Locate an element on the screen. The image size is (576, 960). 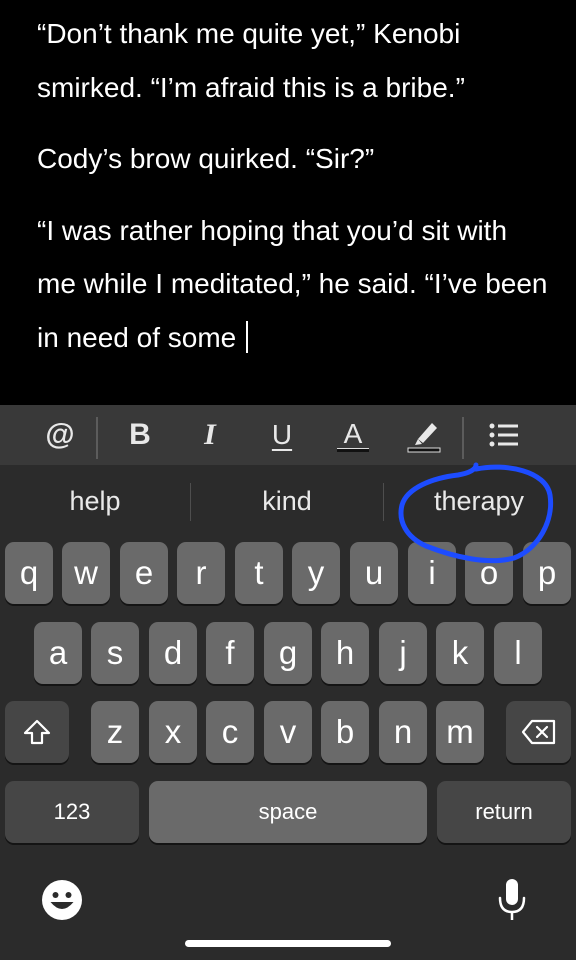
key-z: z is located at coordinates (115, 732).